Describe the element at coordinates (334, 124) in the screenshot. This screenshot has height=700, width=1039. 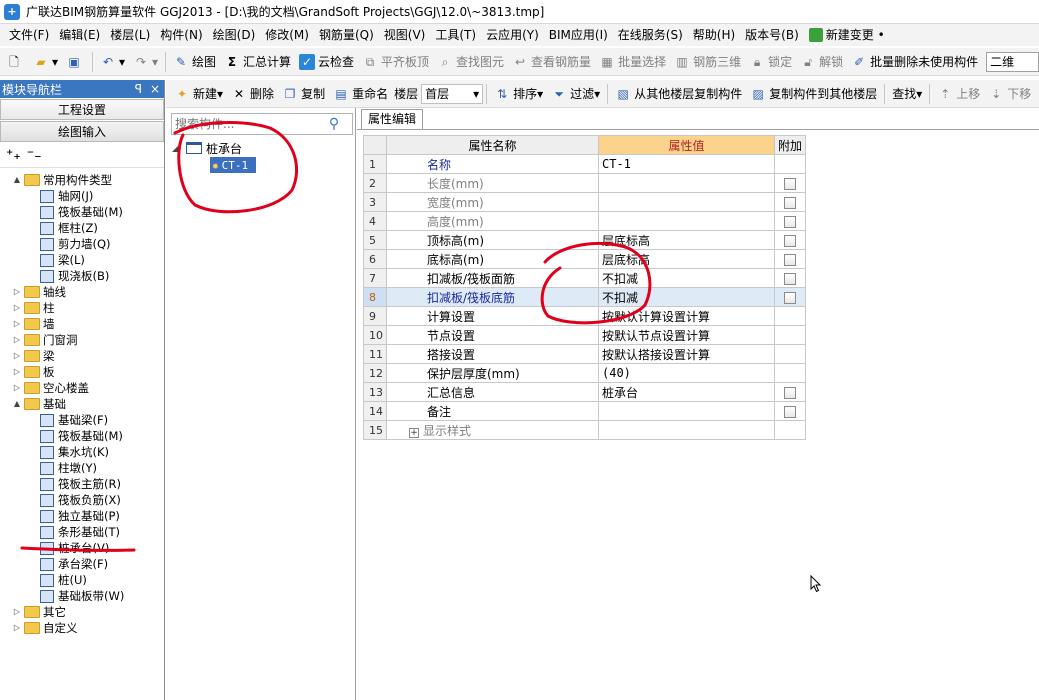
I see `search-icon: ⚲` at that location.